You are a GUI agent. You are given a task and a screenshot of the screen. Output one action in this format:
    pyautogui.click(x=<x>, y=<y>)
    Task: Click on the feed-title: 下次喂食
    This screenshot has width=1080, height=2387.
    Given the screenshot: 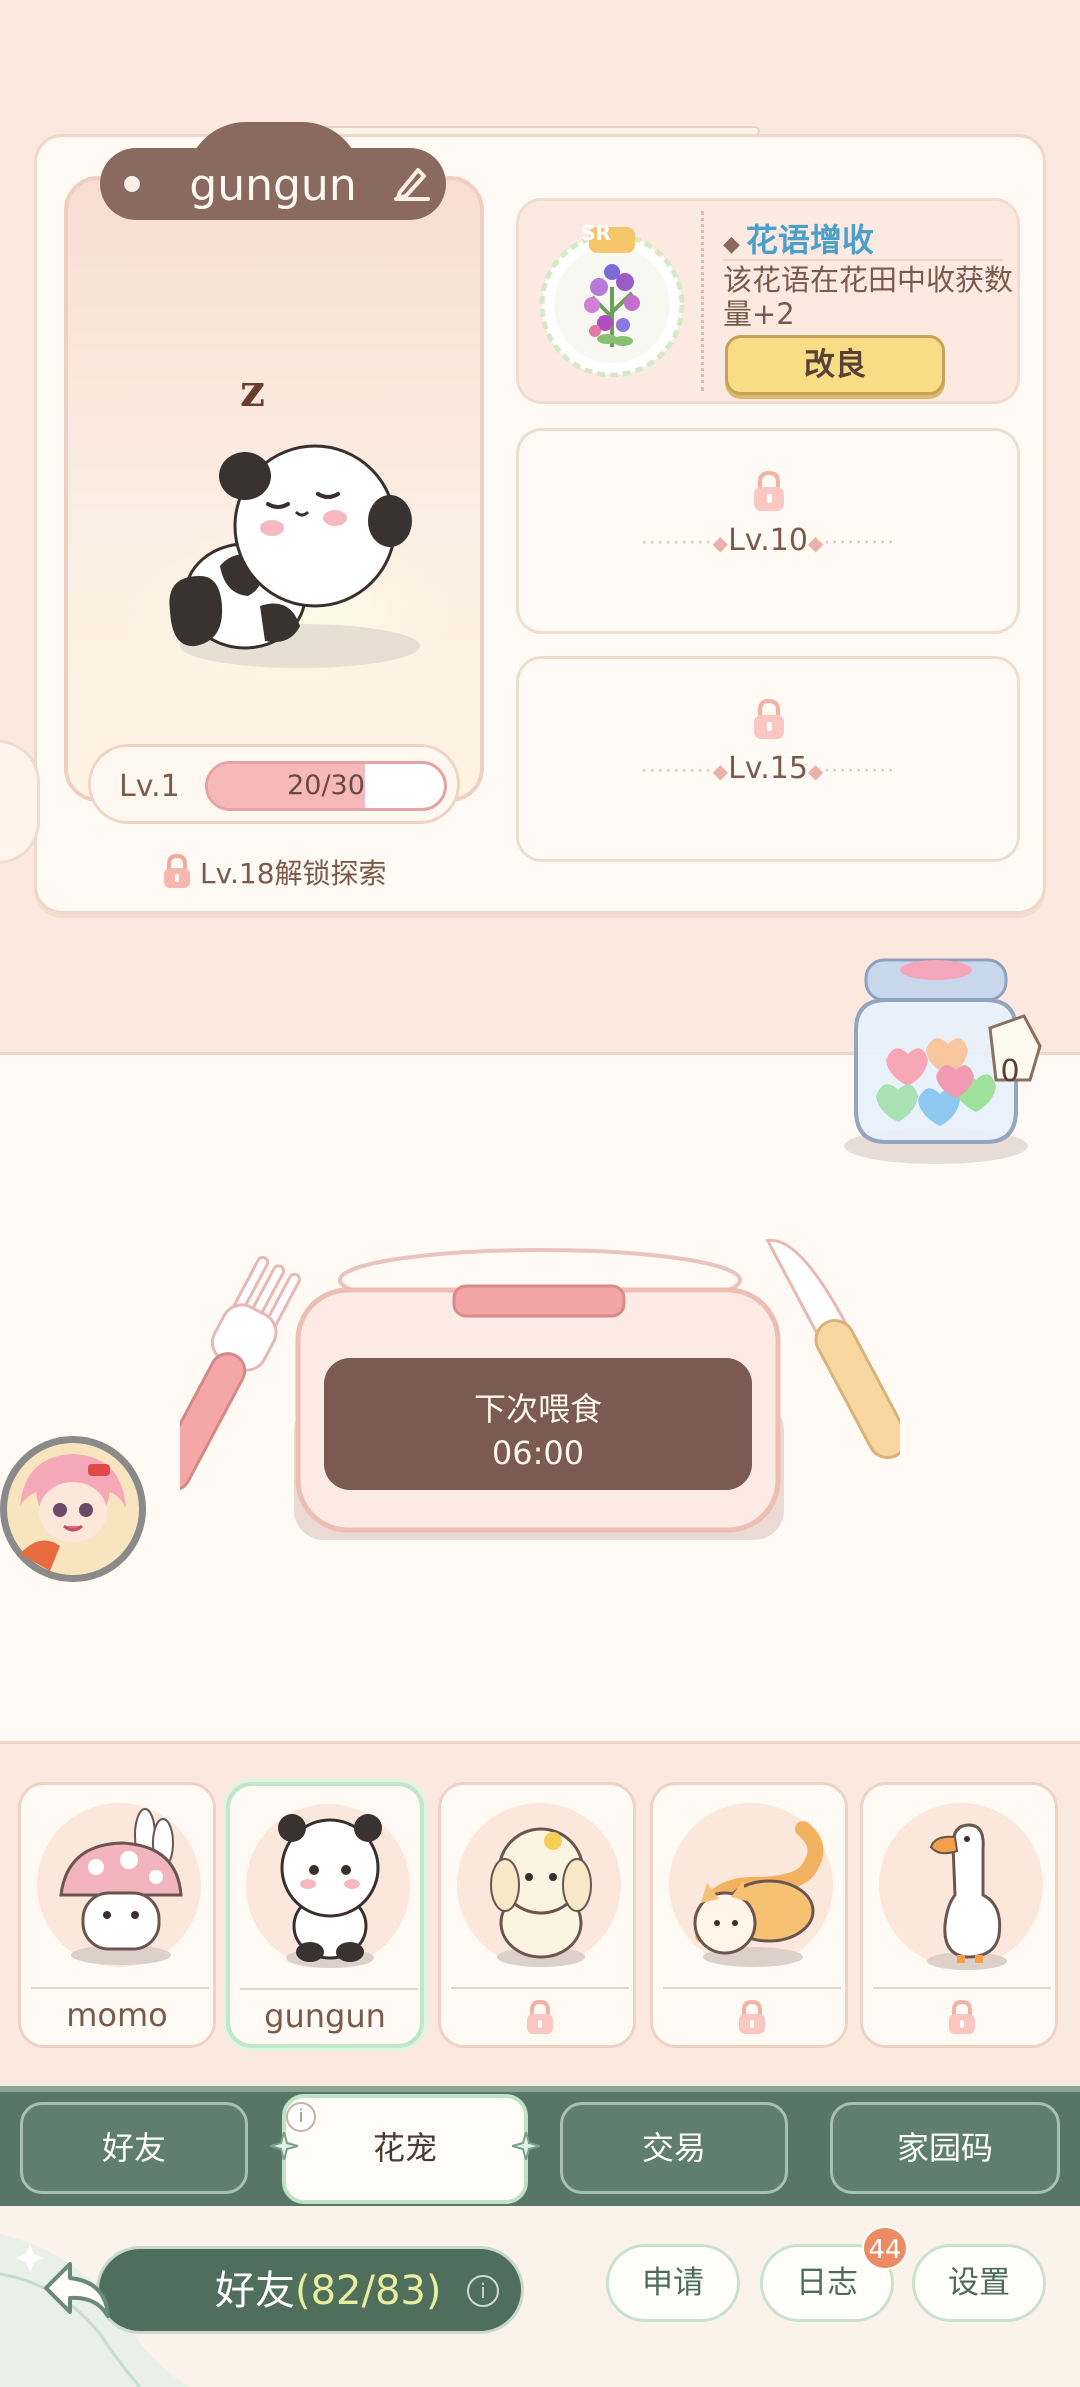 What is the action you would take?
    pyautogui.click(x=537, y=1409)
    